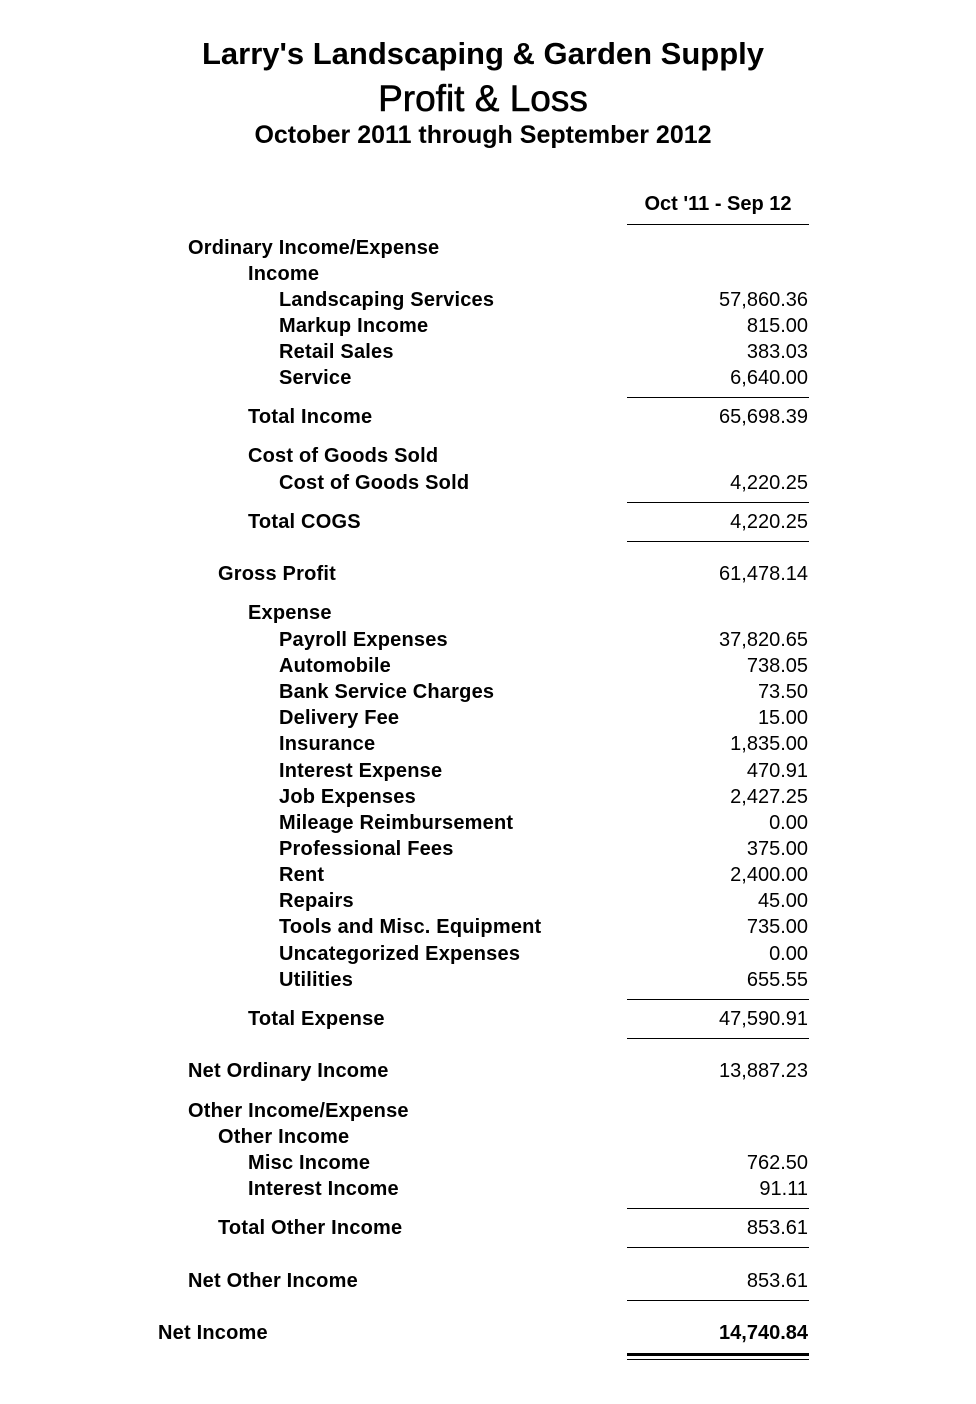  What do you see at coordinates (314, 248) in the screenshot?
I see `row-label: Ordinary Income/Expense` at bounding box center [314, 248].